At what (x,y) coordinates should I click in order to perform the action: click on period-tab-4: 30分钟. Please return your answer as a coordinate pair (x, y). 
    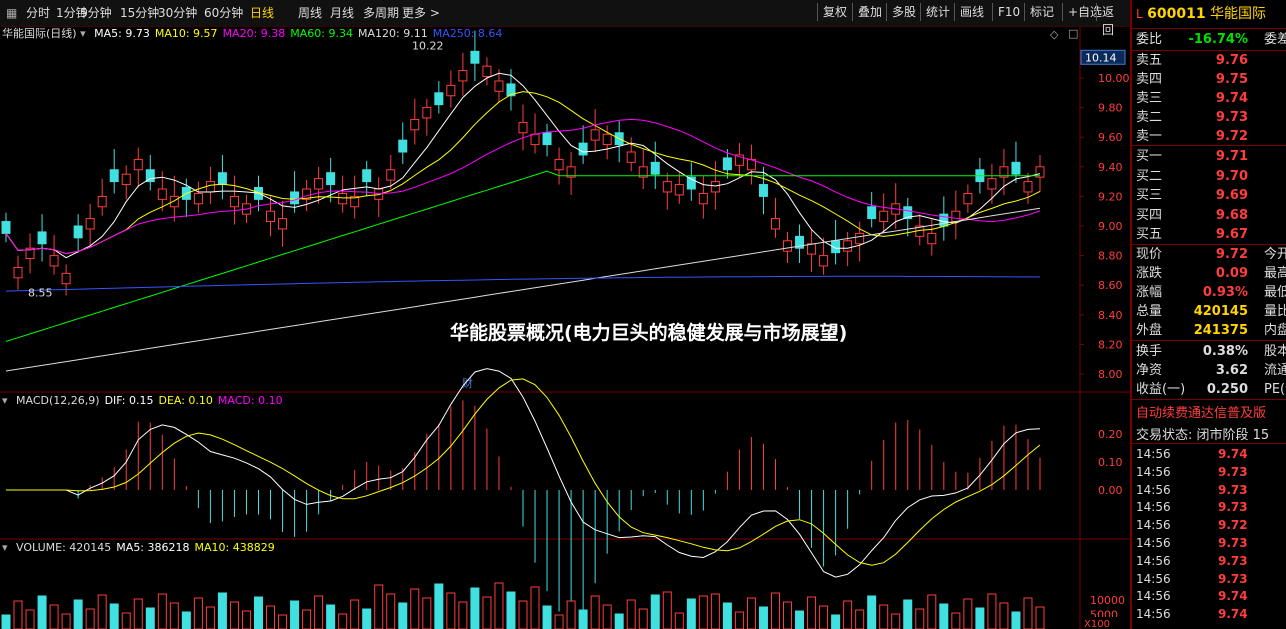
    Looking at the image, I should click on (177, 13).